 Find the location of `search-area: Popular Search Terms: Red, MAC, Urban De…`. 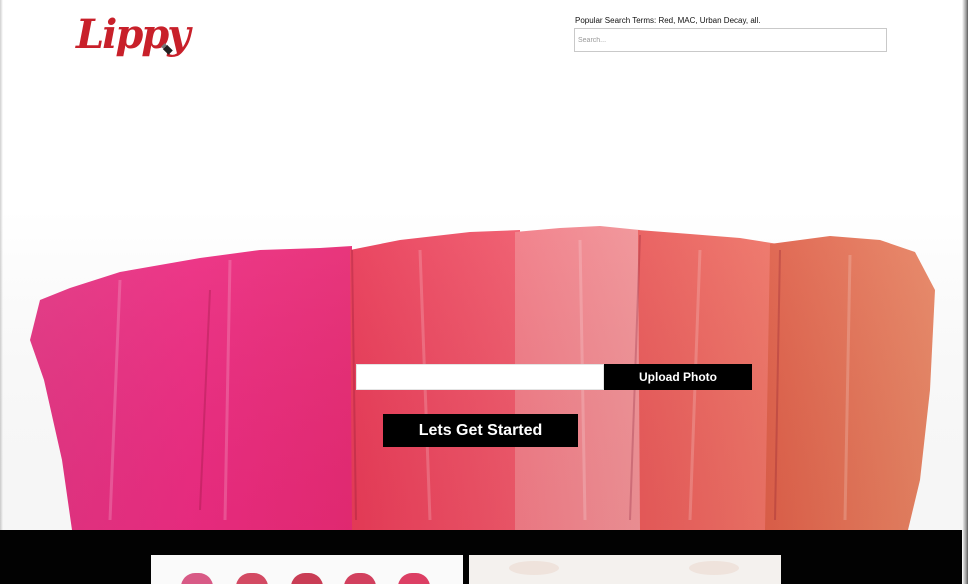

search-area: Popular Search Terms: Red, MAC, Urban De… is located at coordinates (730, 34).